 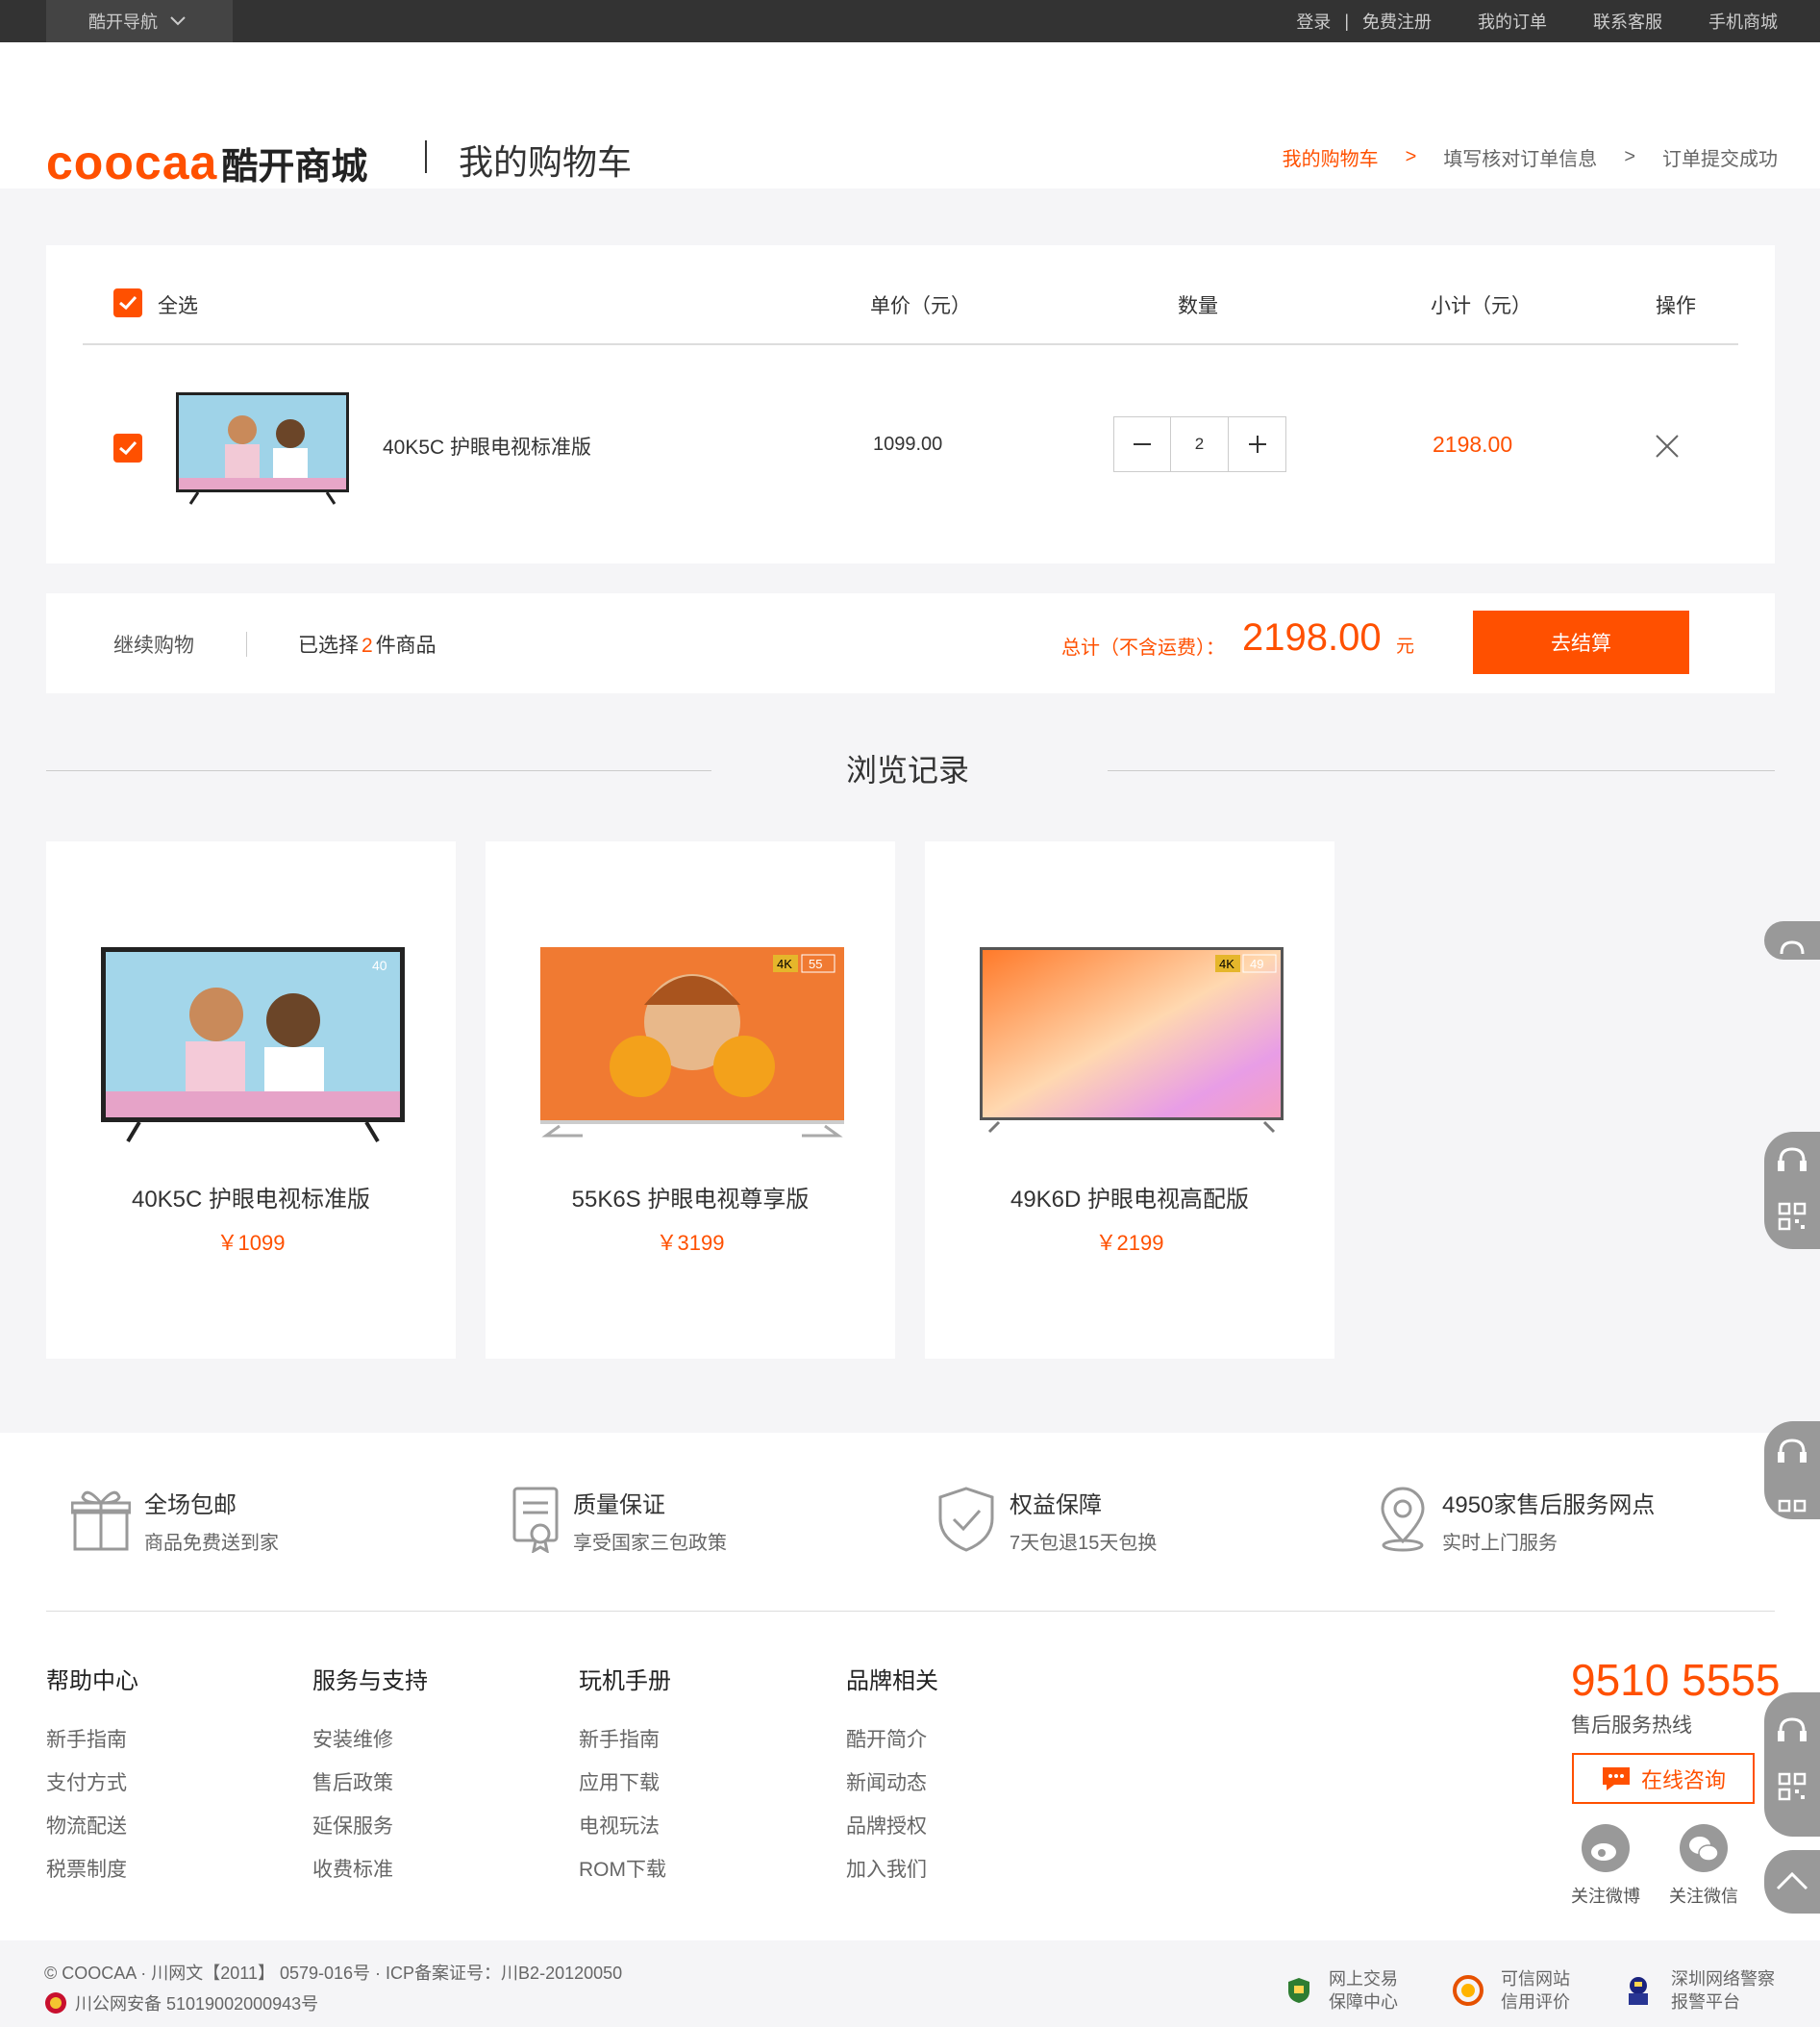 I want to click on footer-link: 加入我们, so click(x=892, y=1875).